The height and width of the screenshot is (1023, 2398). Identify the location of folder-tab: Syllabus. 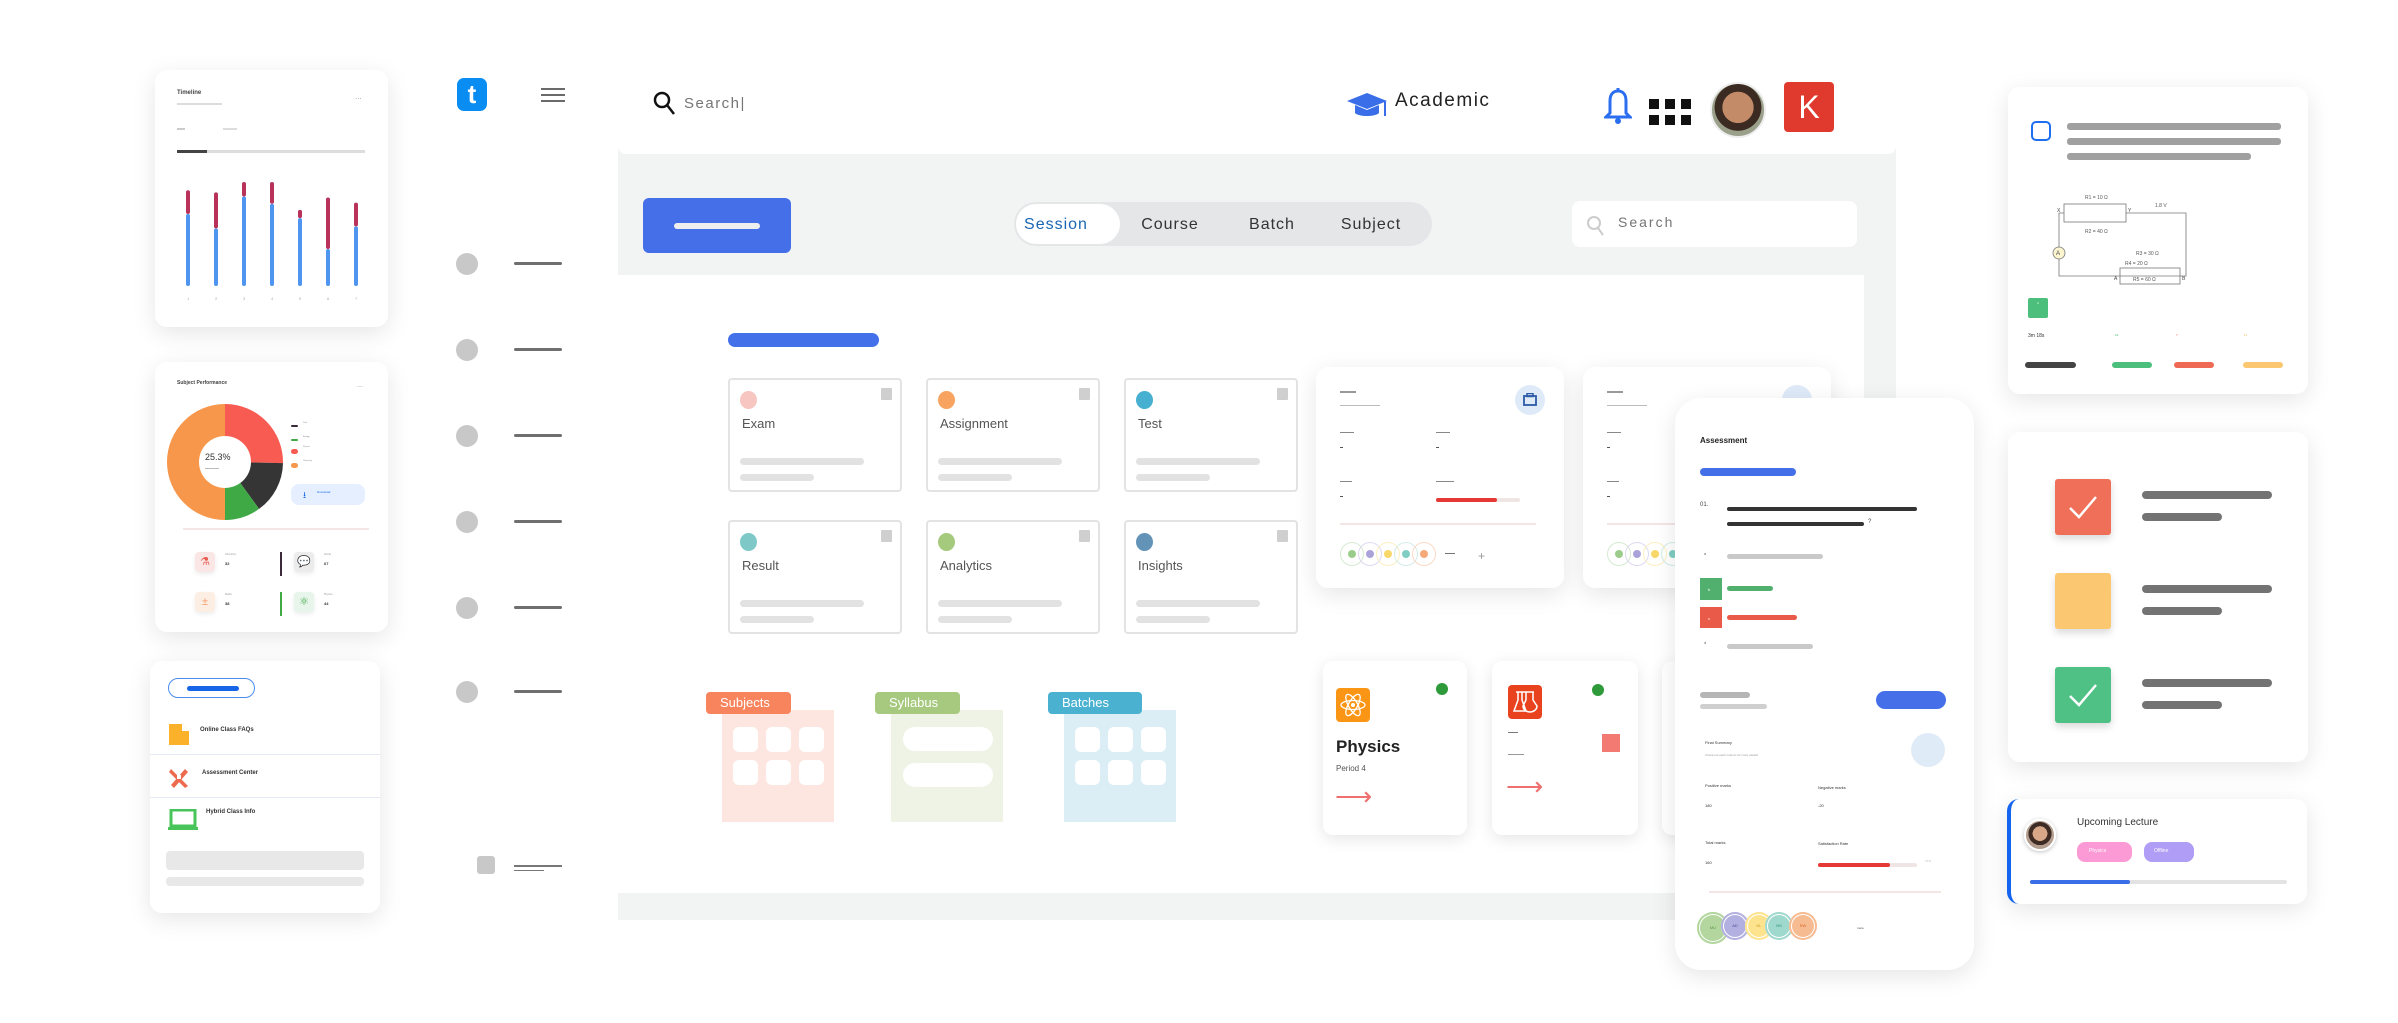
(917, 703).